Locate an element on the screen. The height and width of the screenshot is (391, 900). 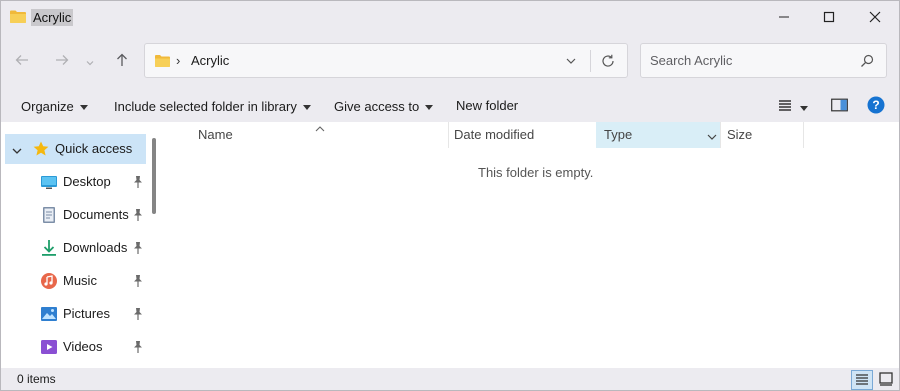
maximize-icon is located at coordinates (829, 17).